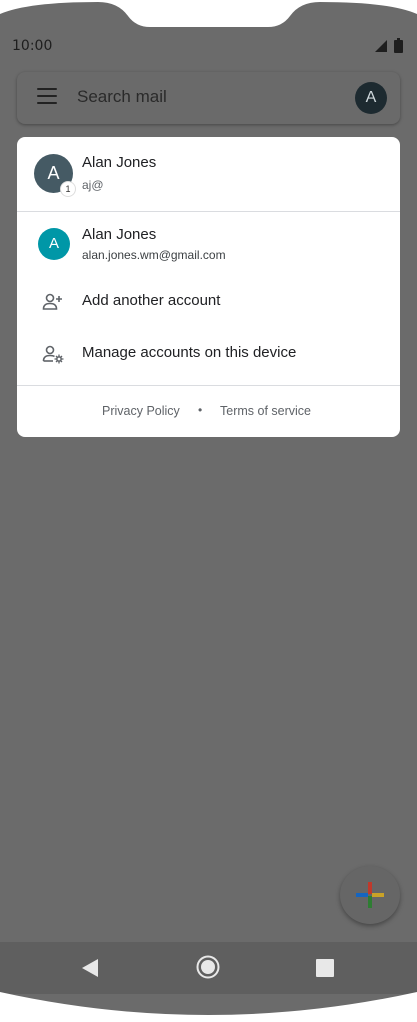  I want to click on person-add-icon, so click(52, 301).